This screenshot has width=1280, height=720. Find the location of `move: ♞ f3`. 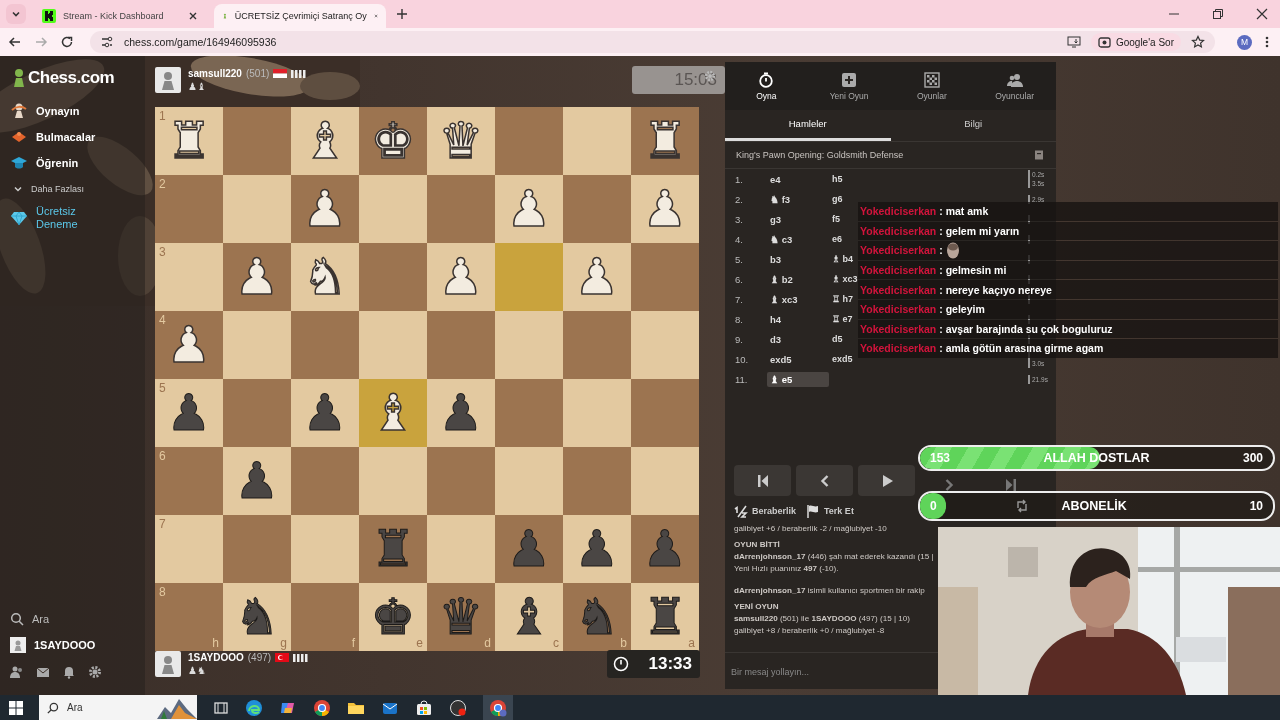

move: ♞ f3 is located at coordinates (798, 199).